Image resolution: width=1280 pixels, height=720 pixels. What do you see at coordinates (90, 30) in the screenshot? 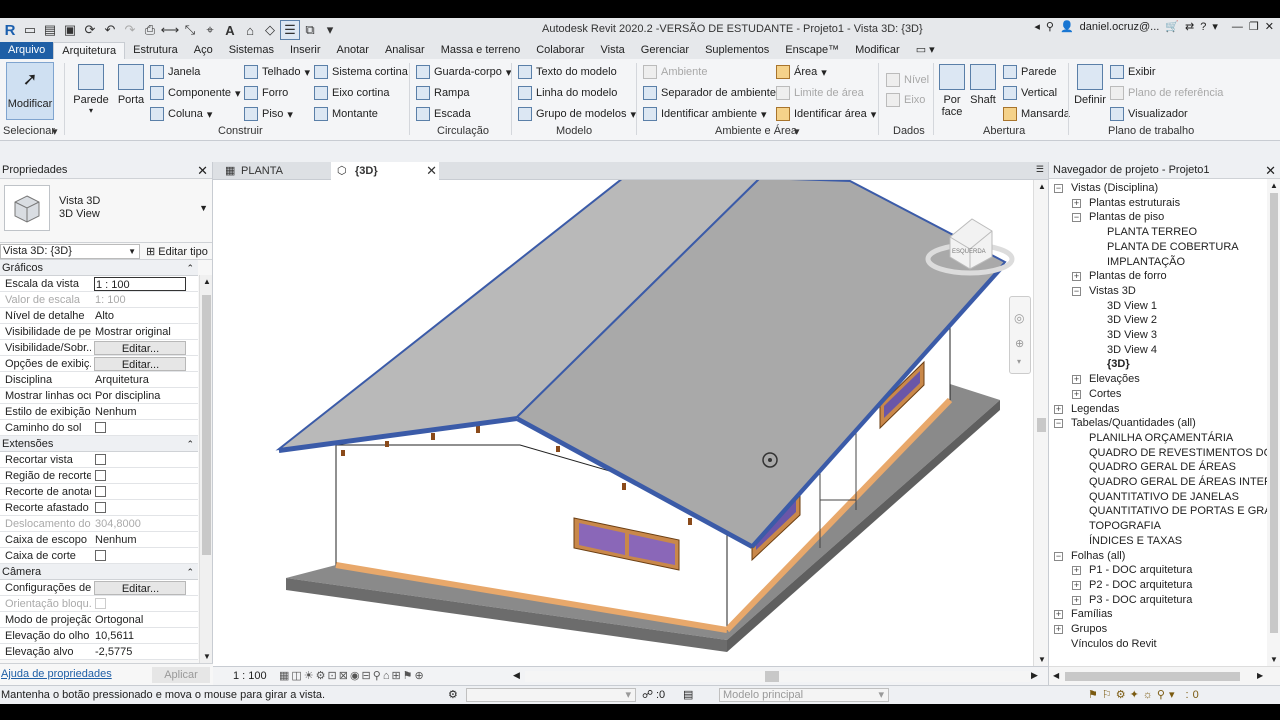
I see `sync-icon: ⟳` at bounding box center [90, 30].